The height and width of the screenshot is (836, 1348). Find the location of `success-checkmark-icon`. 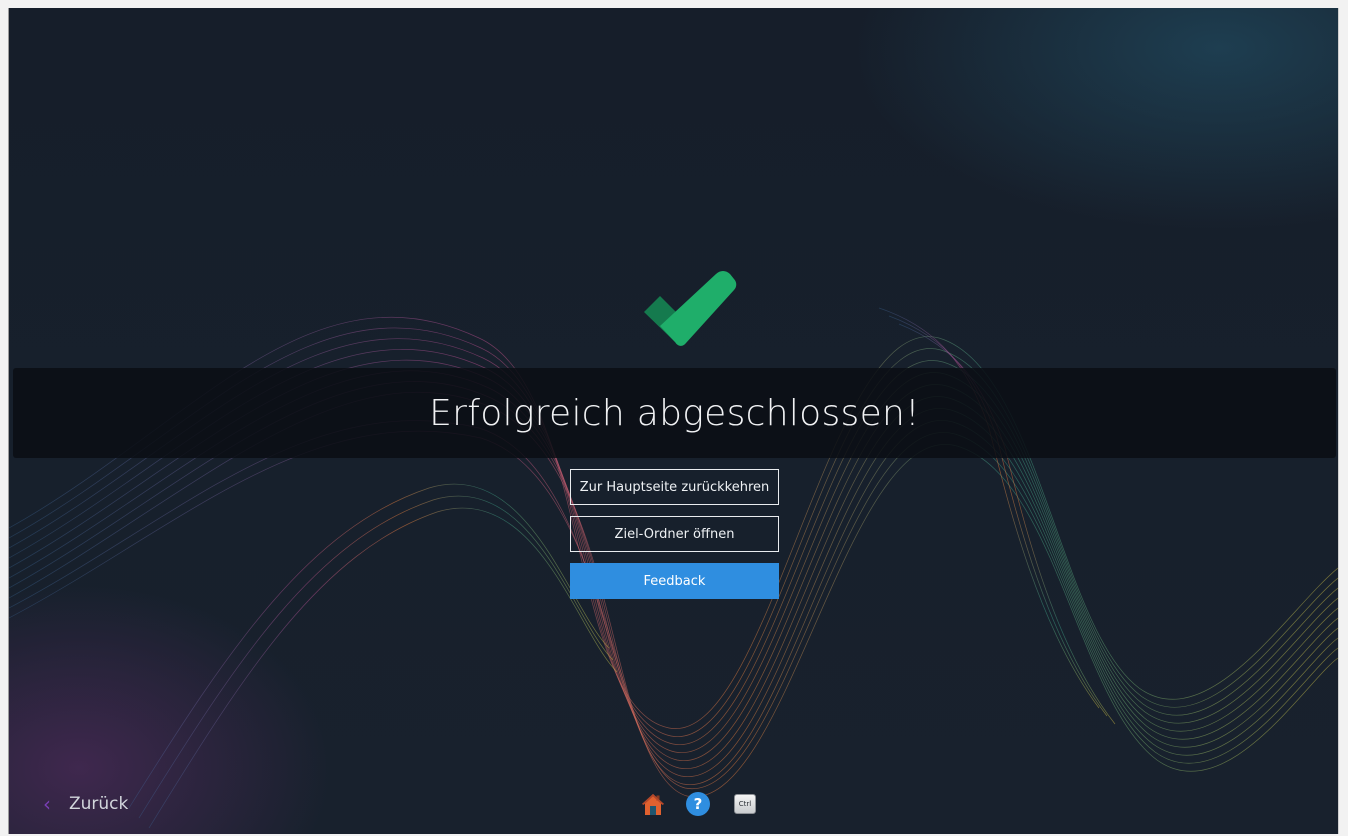

success-checkmark-icon is located at coordinates (690, 308).